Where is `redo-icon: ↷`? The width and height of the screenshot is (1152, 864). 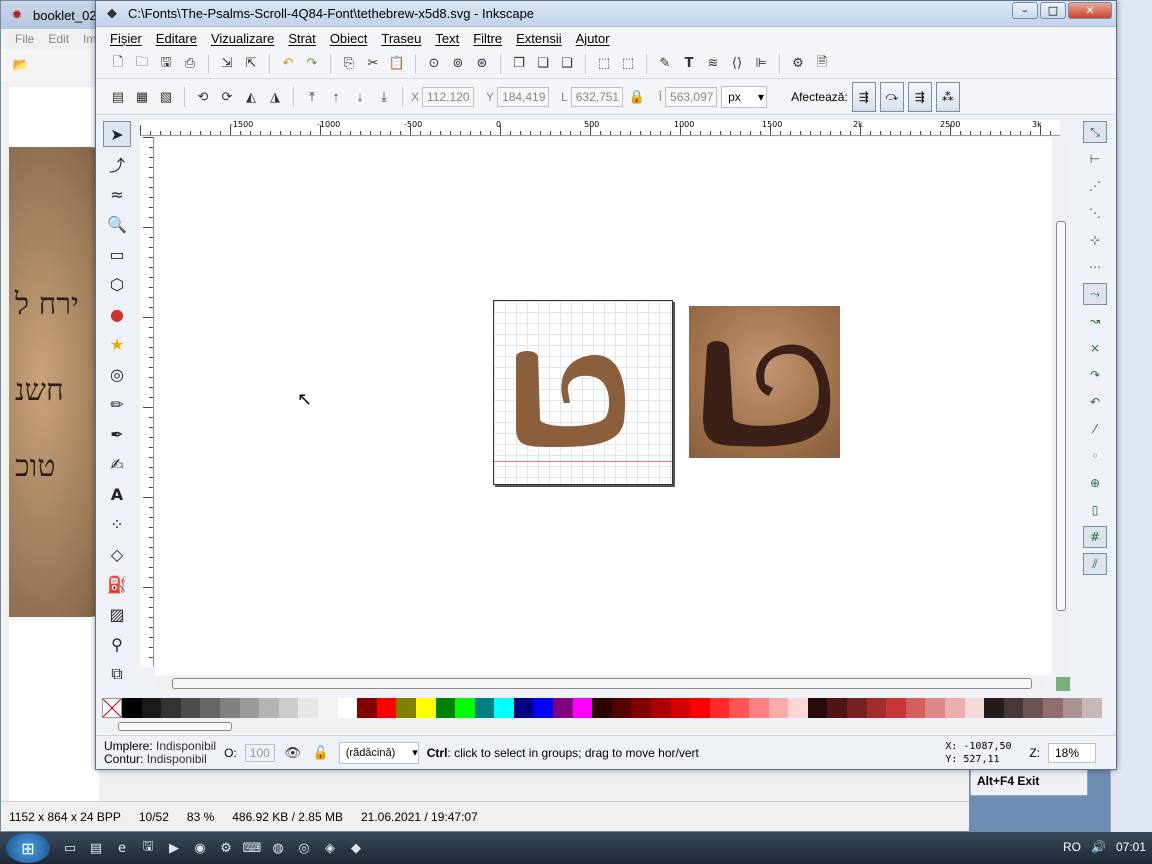 redo-icon: ↷ is located at coordinates (312, 64).